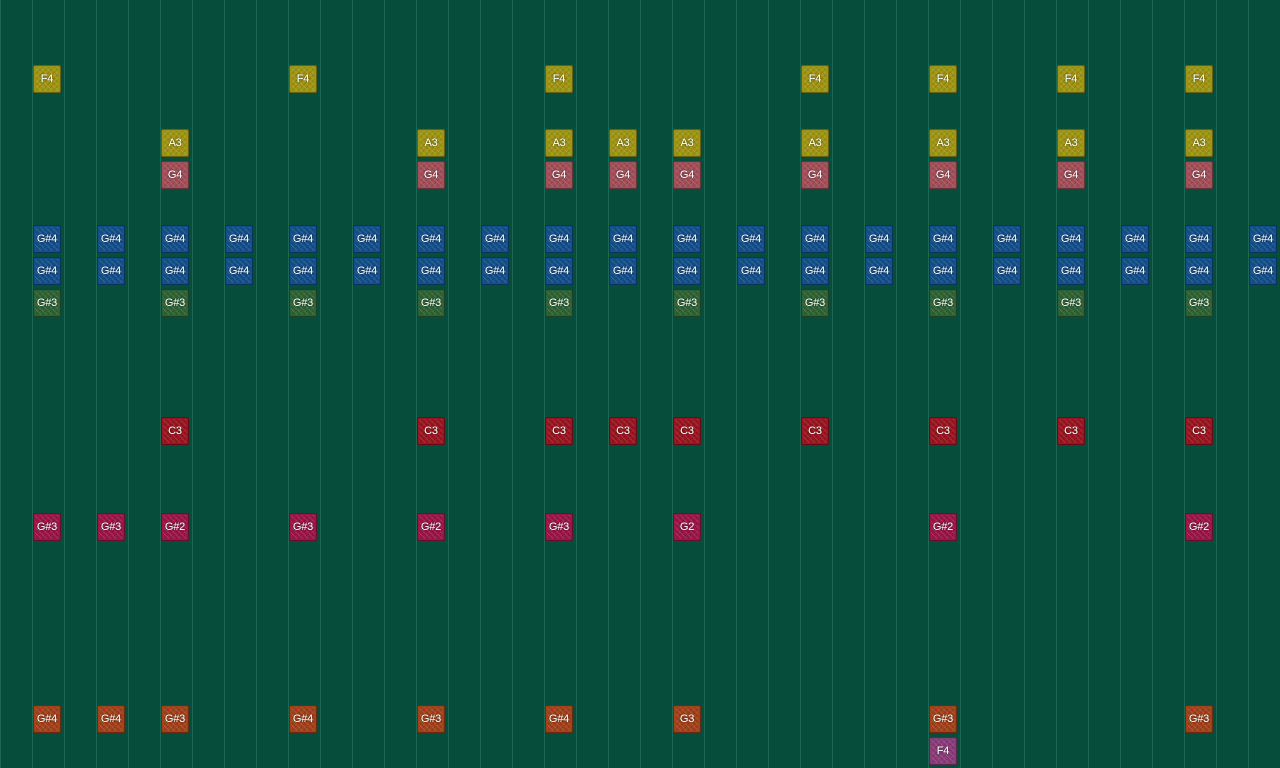  What do you see at coordinates (687, 719) in the screenshot?
I see `note-block: G3` at bounding box center [687, 719].